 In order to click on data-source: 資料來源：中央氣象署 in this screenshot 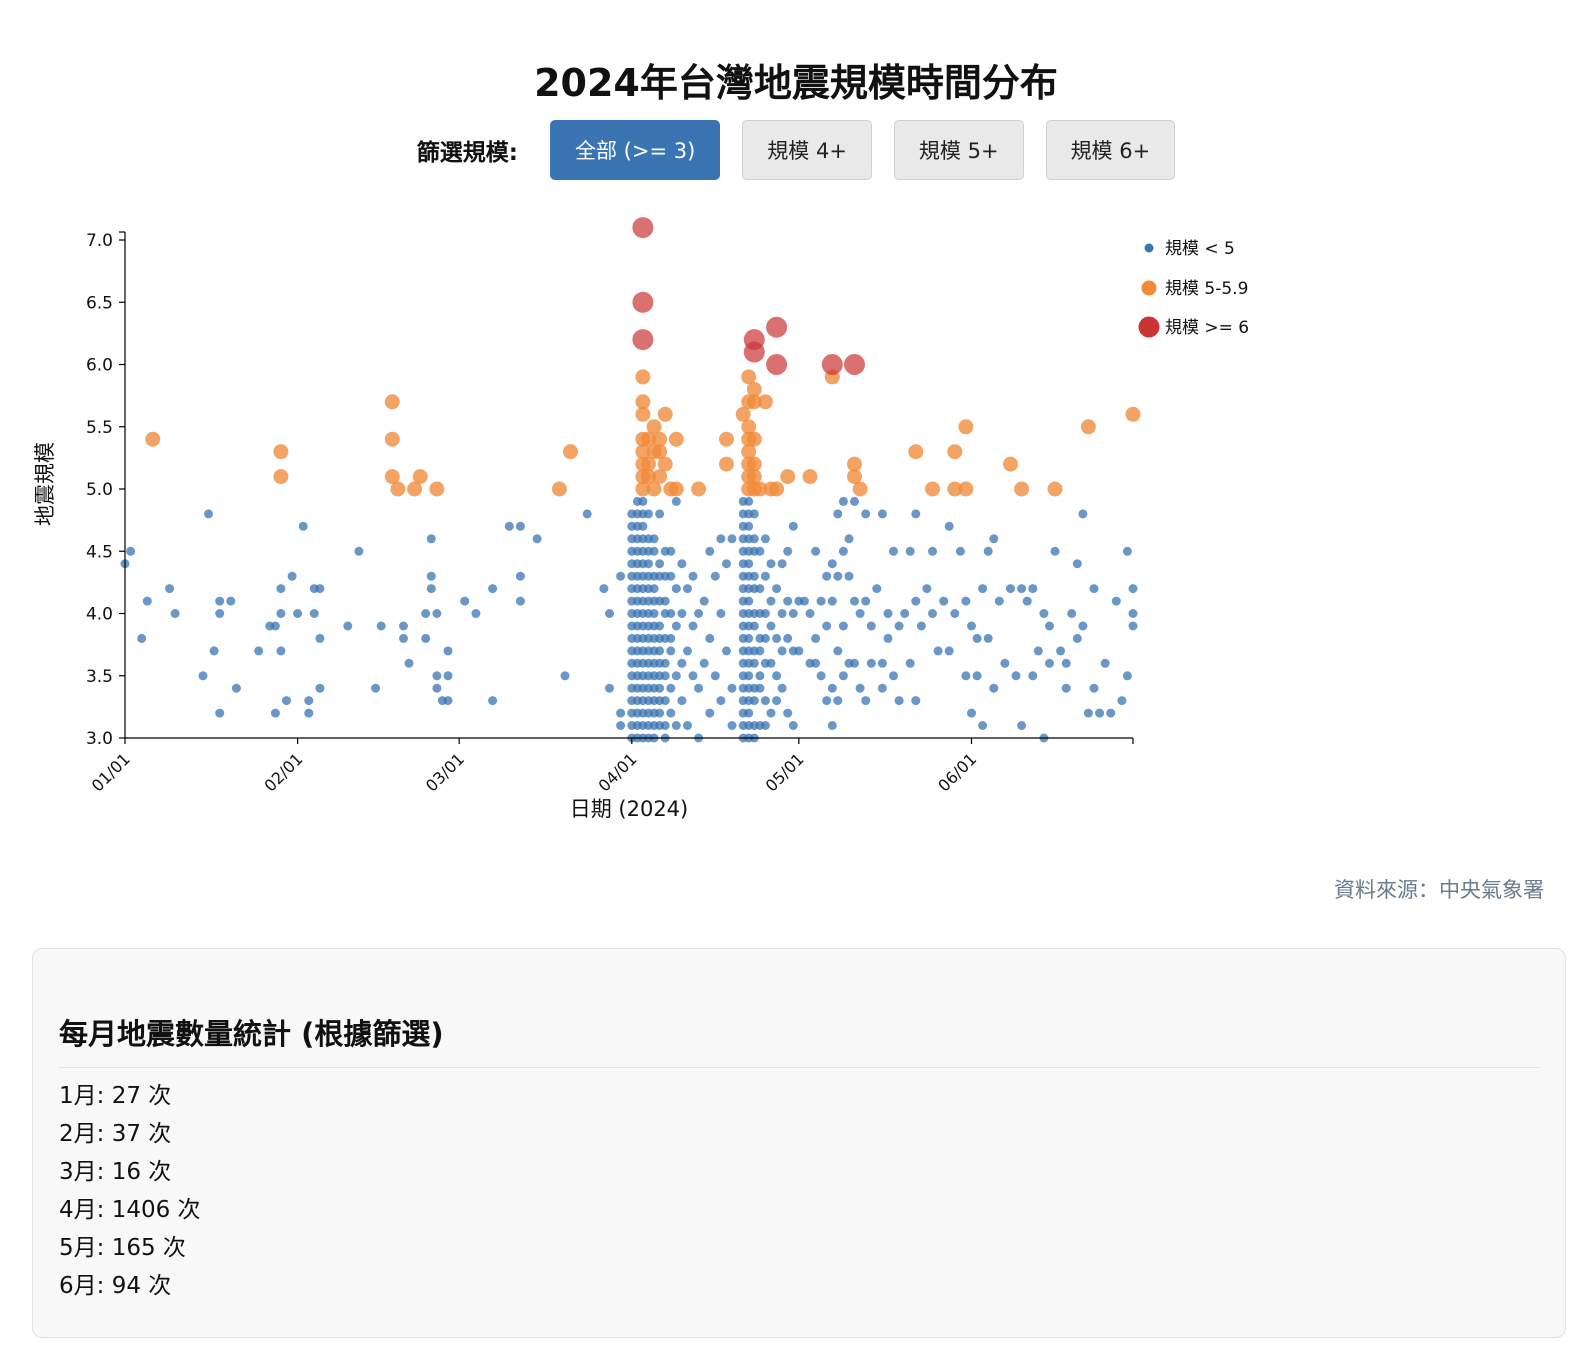, I will do `click(1439, 890)`.